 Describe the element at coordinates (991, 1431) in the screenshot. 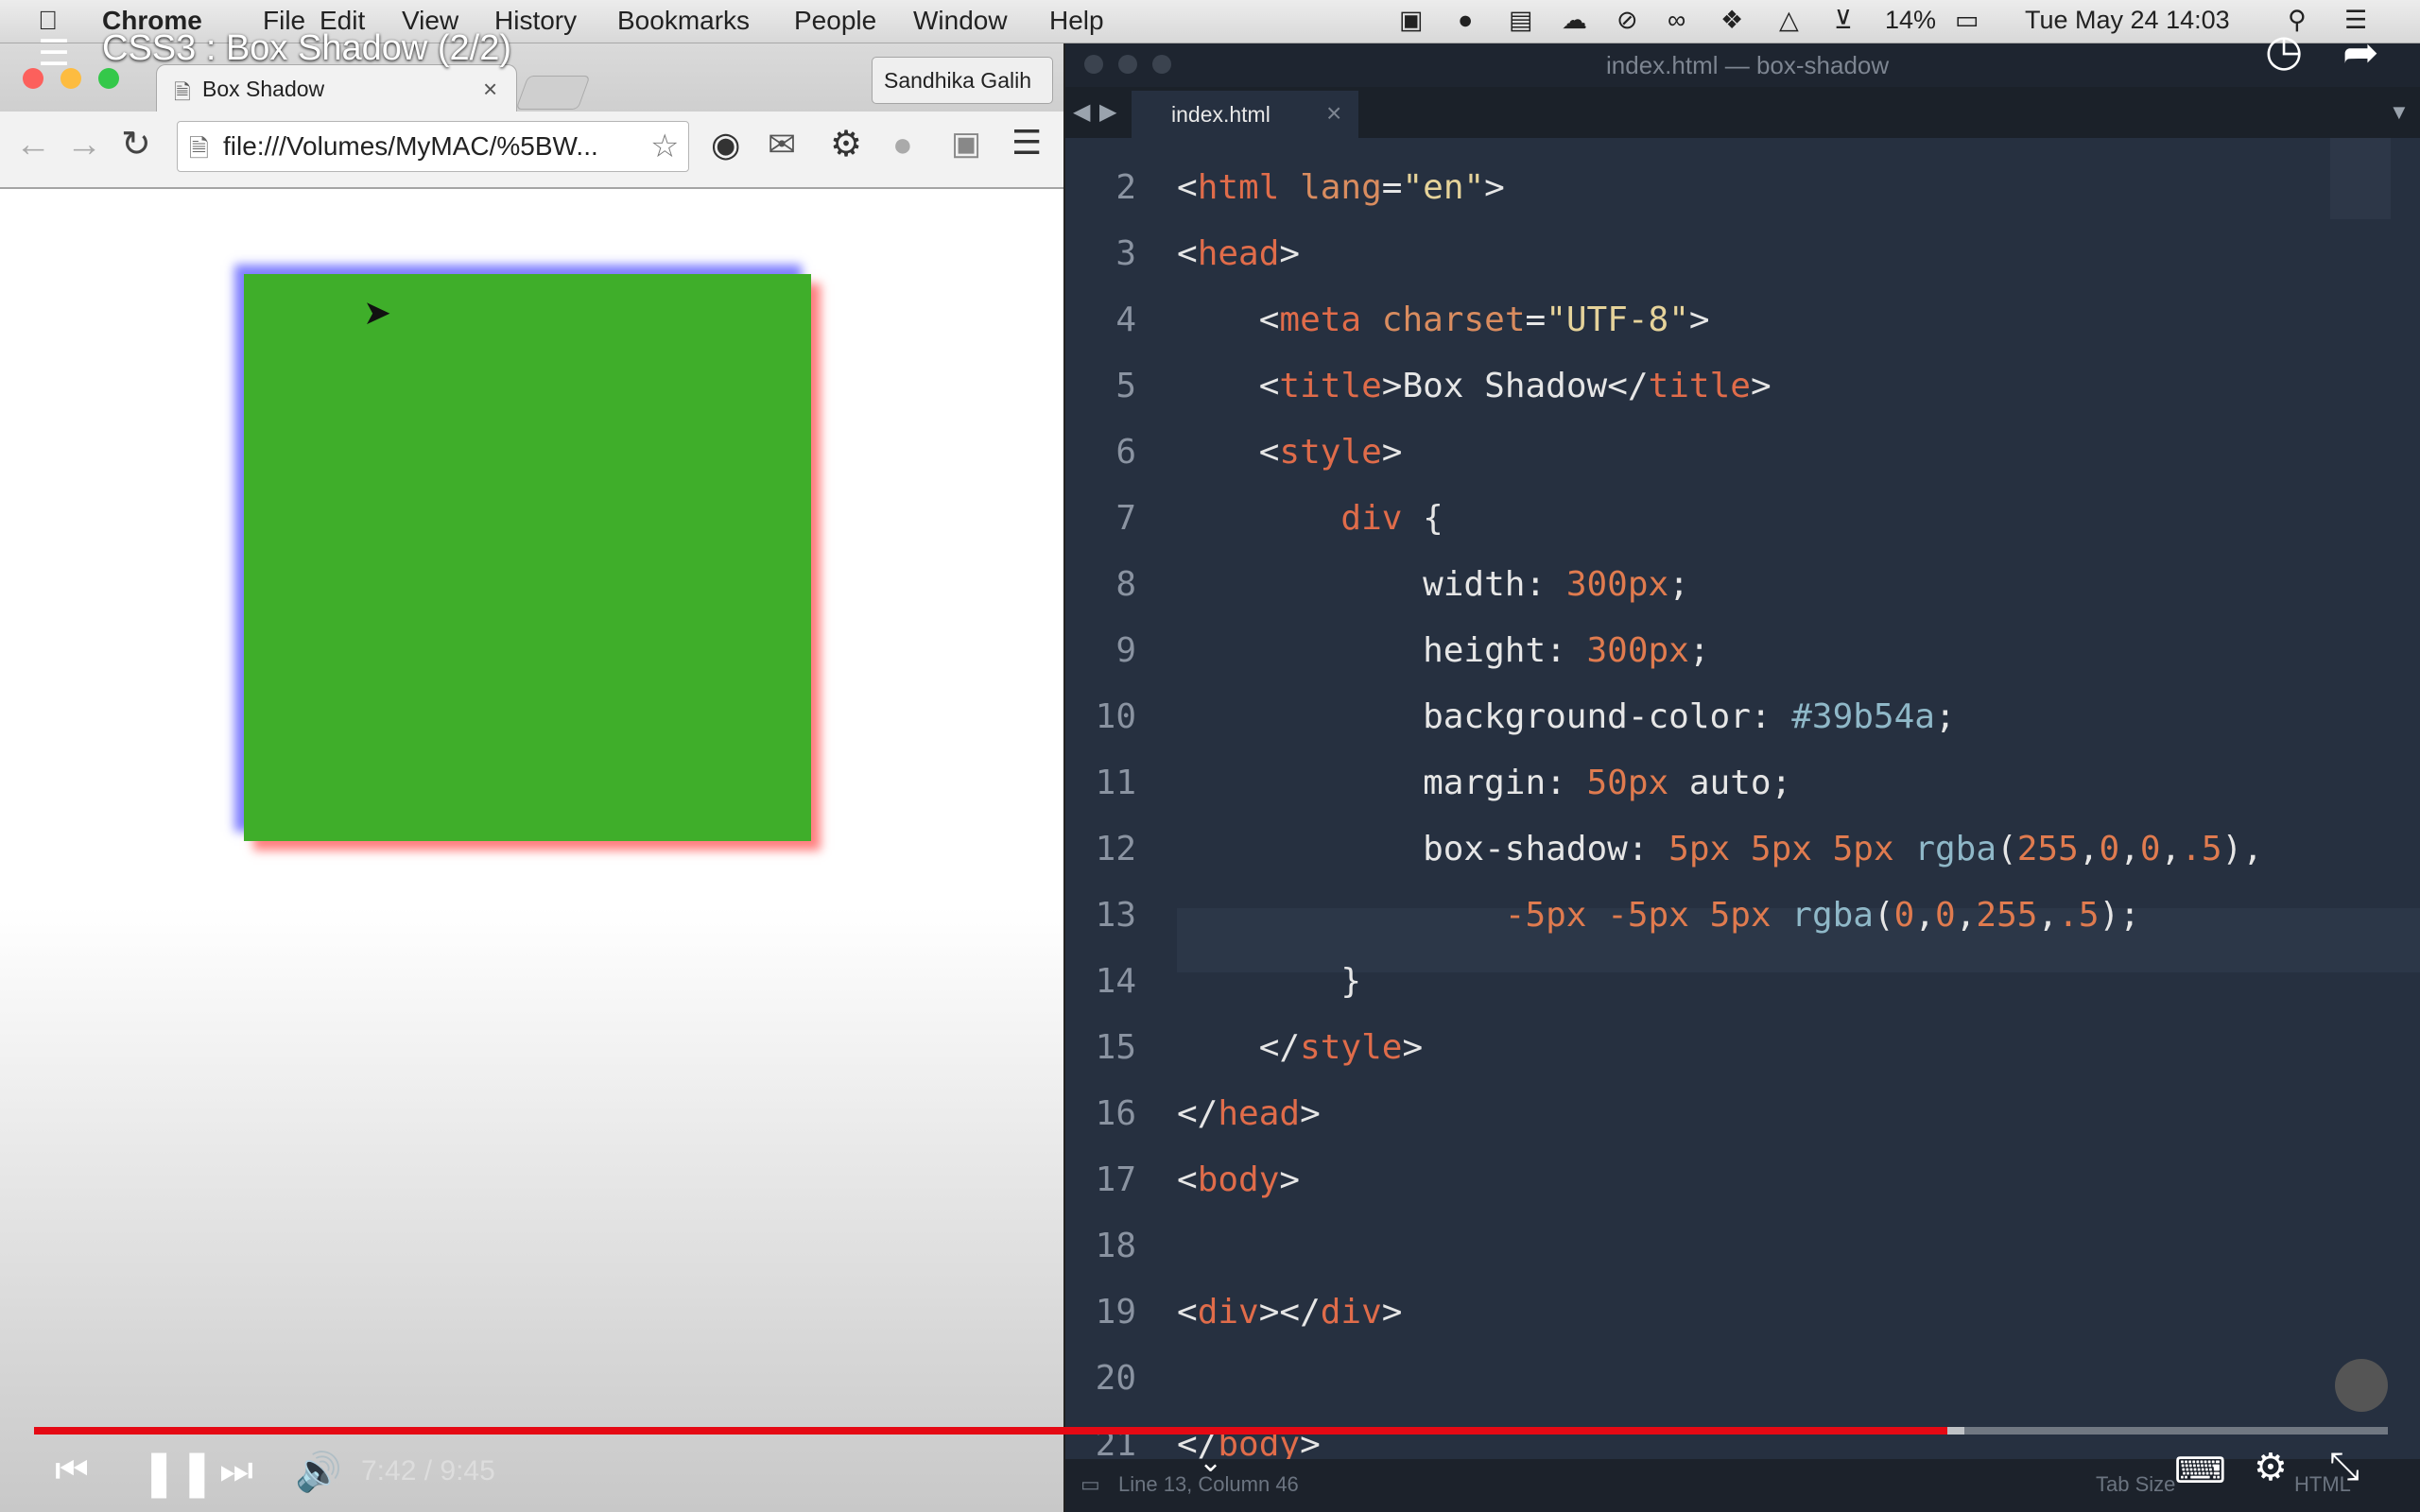

I see `progress-played` at that location.